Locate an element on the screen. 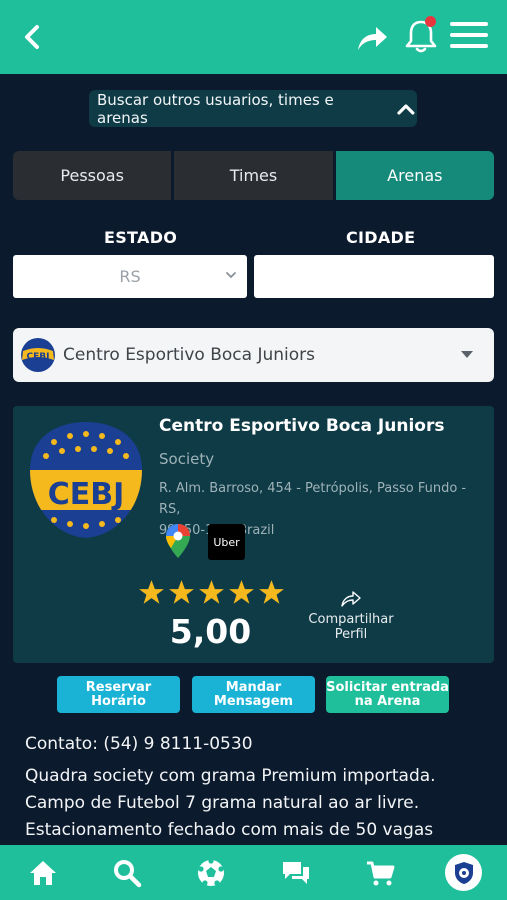 The height and width of the screenshot is (900, 507). hamburger-menu-icon is located at coordinates (470, 37).